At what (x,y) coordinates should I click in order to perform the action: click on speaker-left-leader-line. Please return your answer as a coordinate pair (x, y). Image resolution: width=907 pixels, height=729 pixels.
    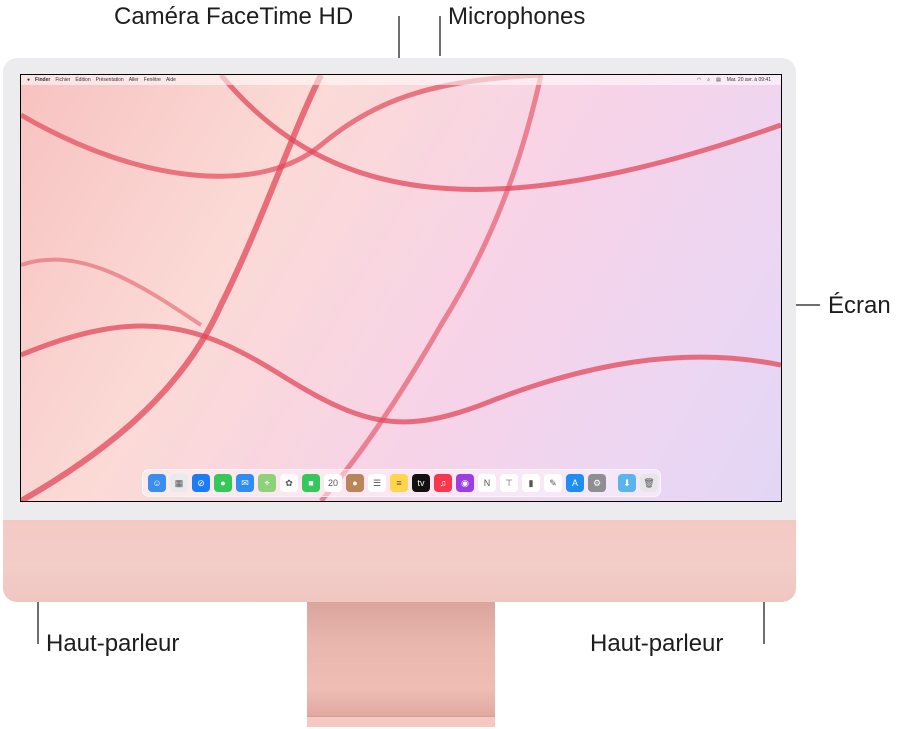
    Looking at the image, I should click on (38, 623).